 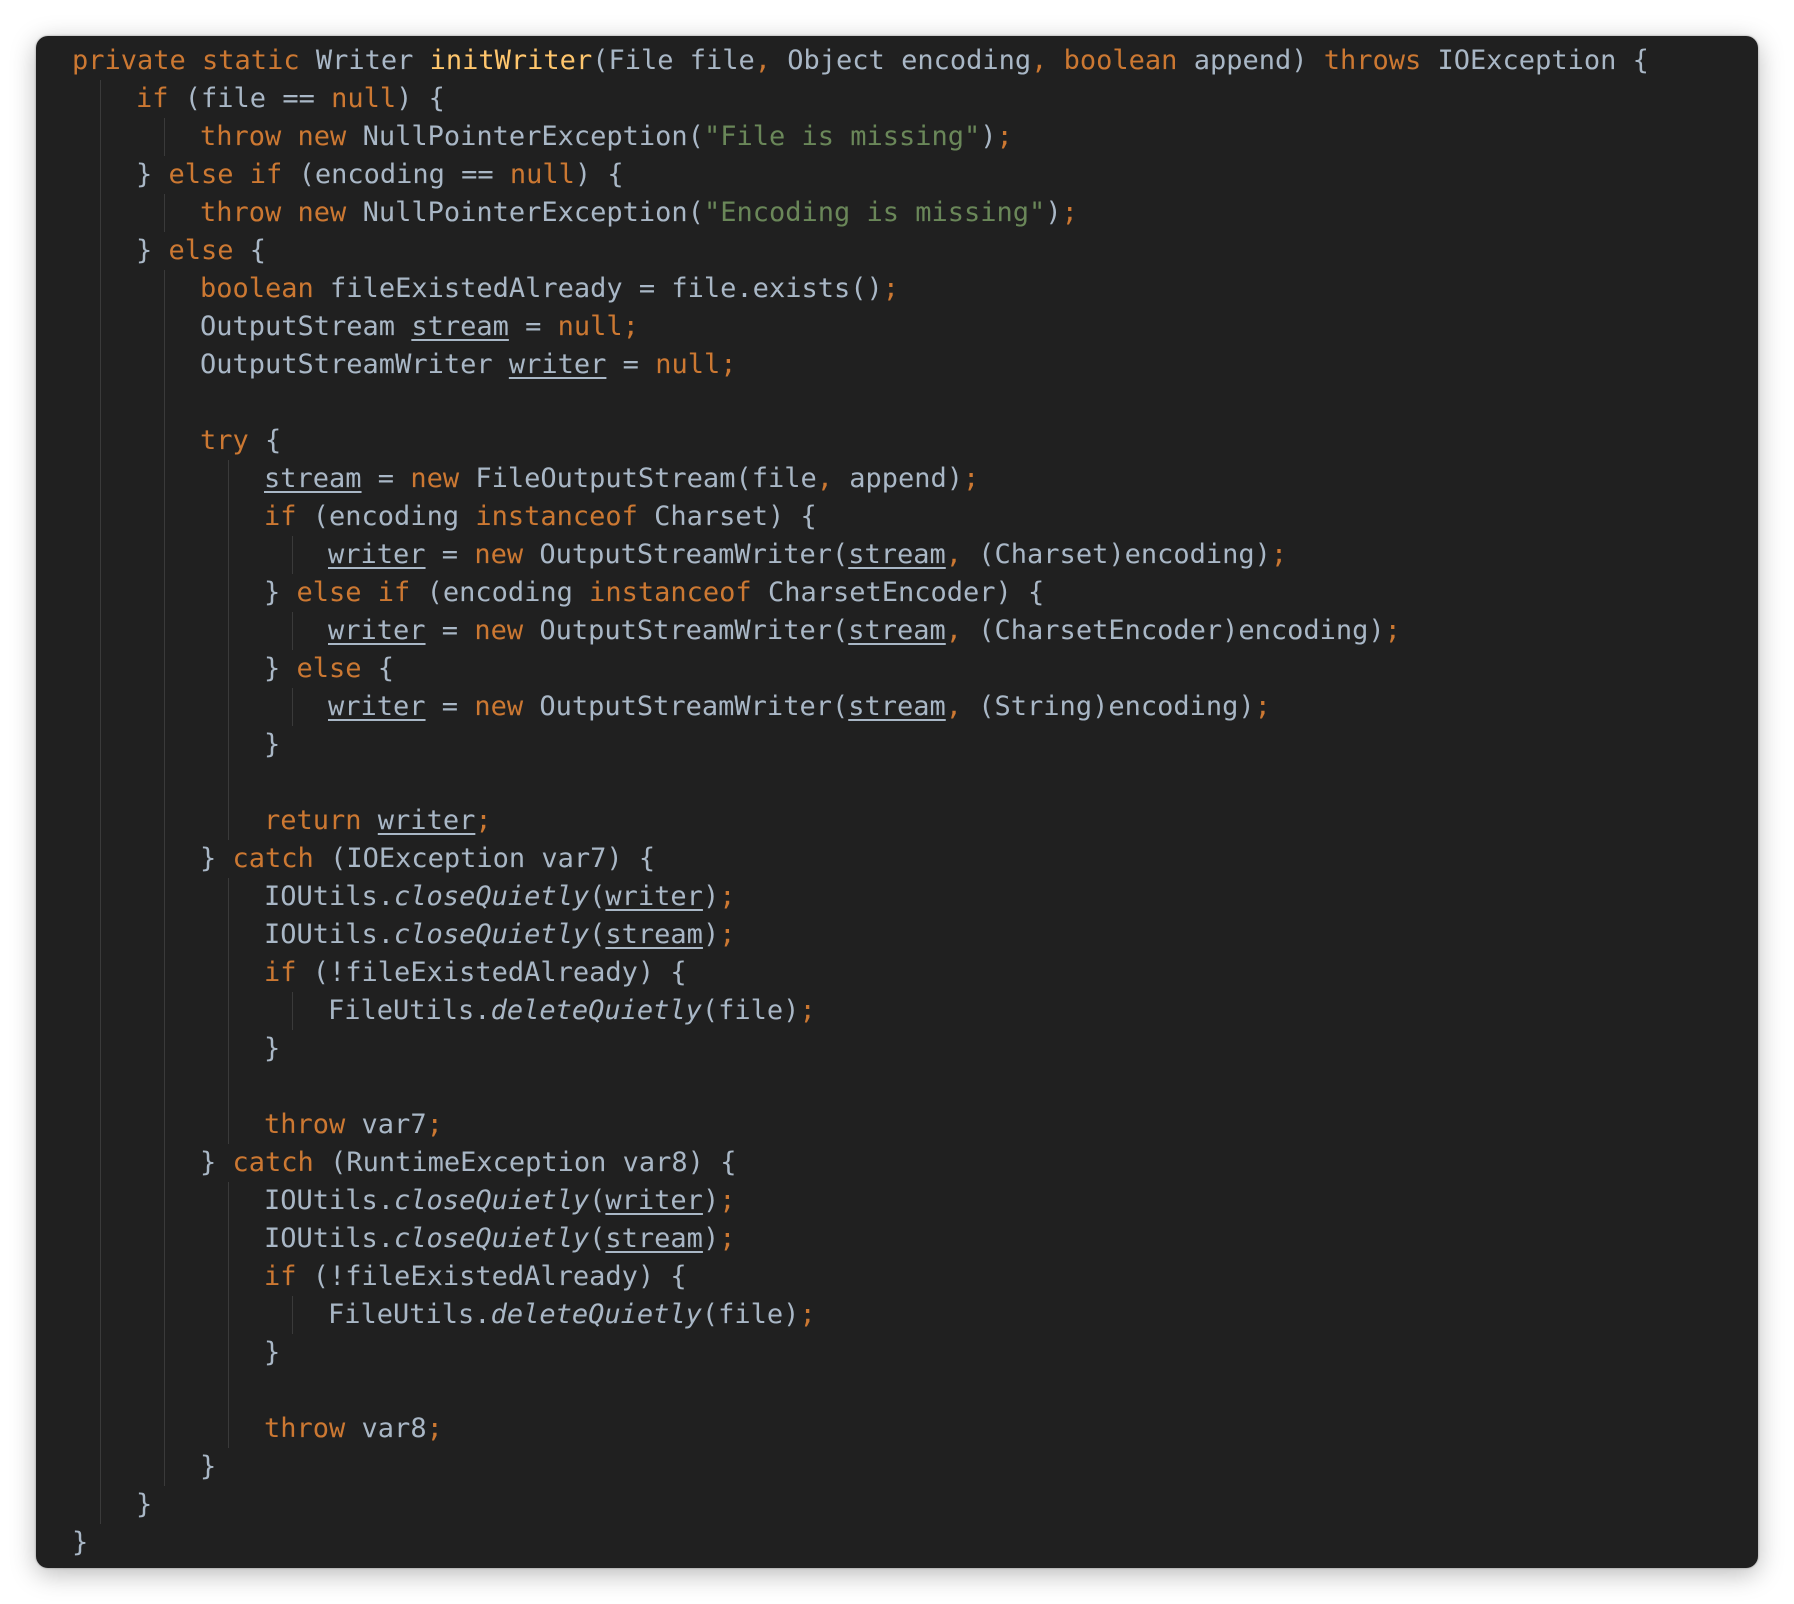 What do you see at coordinates (596, 1010) in the screenshot?
I see `code-token: deleteQuietly` at bounding box center [596, 1010].